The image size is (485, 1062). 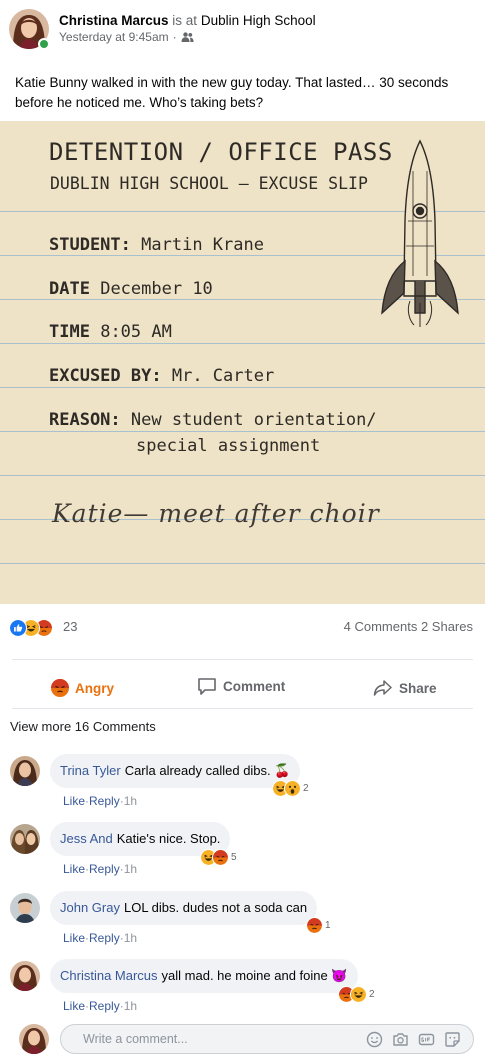 I want to click on wow-icon, so click(x=292, y=788).